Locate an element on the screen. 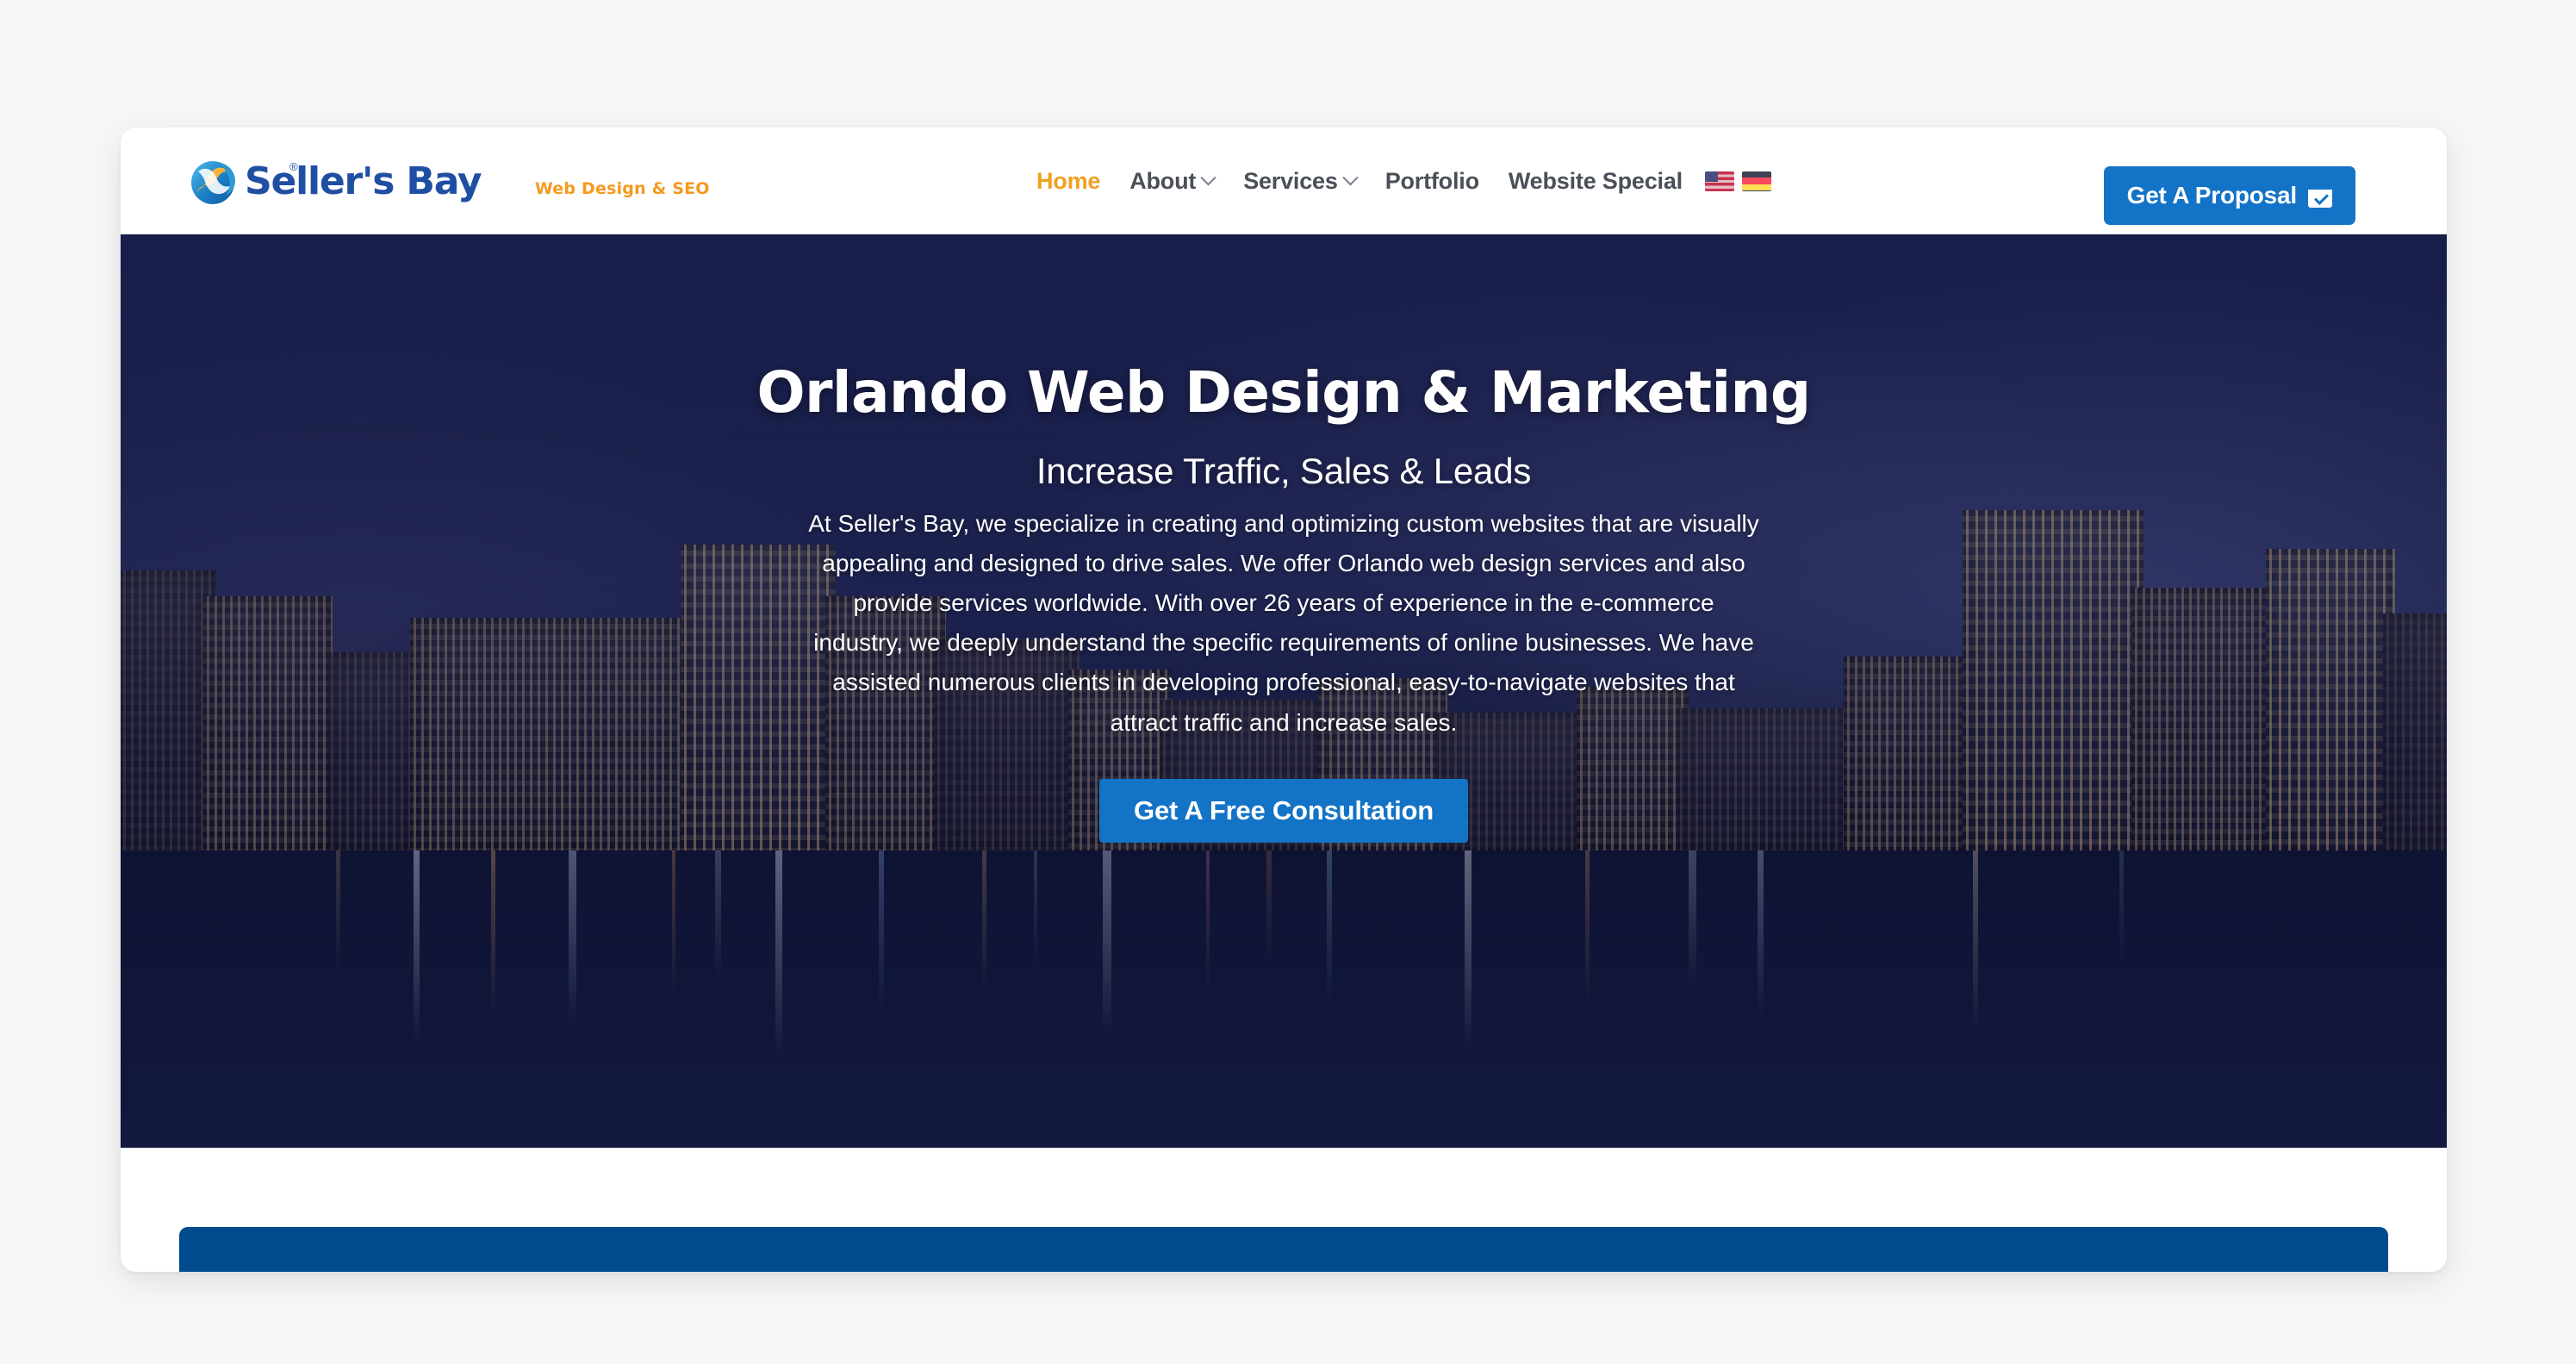  nav-item-portfolio: Portfolio is located at coordinates (1433, 181).